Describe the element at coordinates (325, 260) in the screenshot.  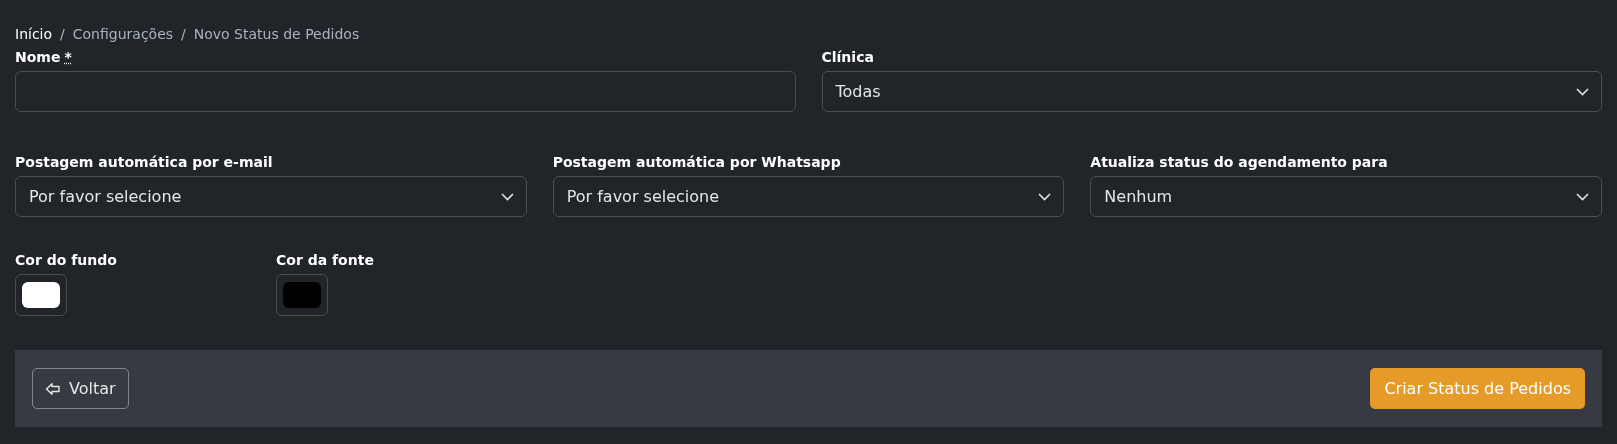
I see `field-label: Cor da fonte` at that location.